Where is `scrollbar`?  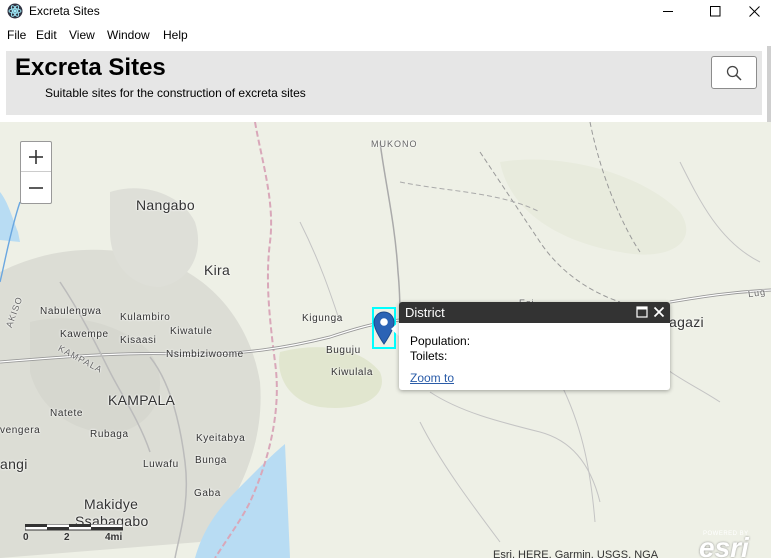
scrollbar is located at coordinates (769, 84).